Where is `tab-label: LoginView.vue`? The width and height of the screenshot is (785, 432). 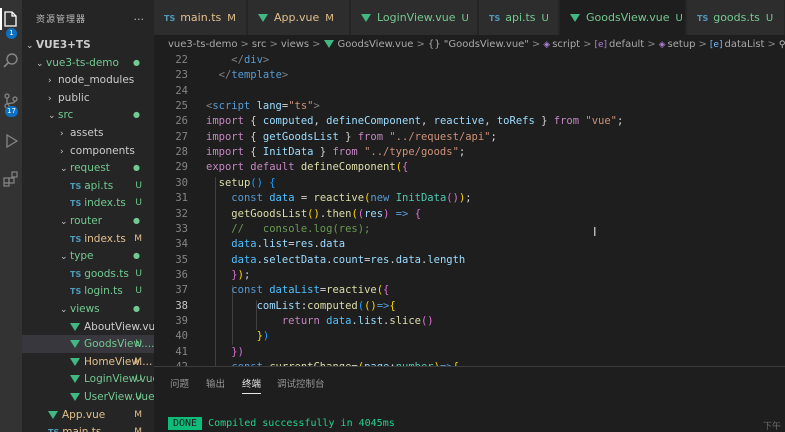 tab-label: LoginView.vue is located at coordinates (416, 17).